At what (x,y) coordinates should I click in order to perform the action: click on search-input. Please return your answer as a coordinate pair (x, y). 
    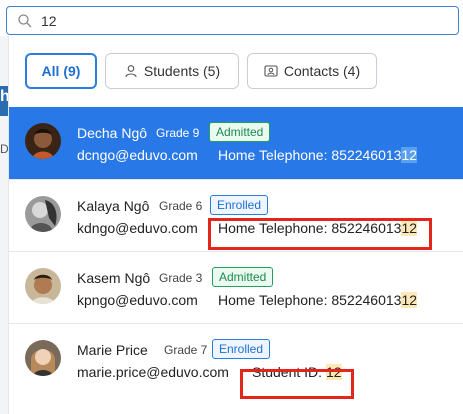
    Looking at the image, I should click on (241, 21).